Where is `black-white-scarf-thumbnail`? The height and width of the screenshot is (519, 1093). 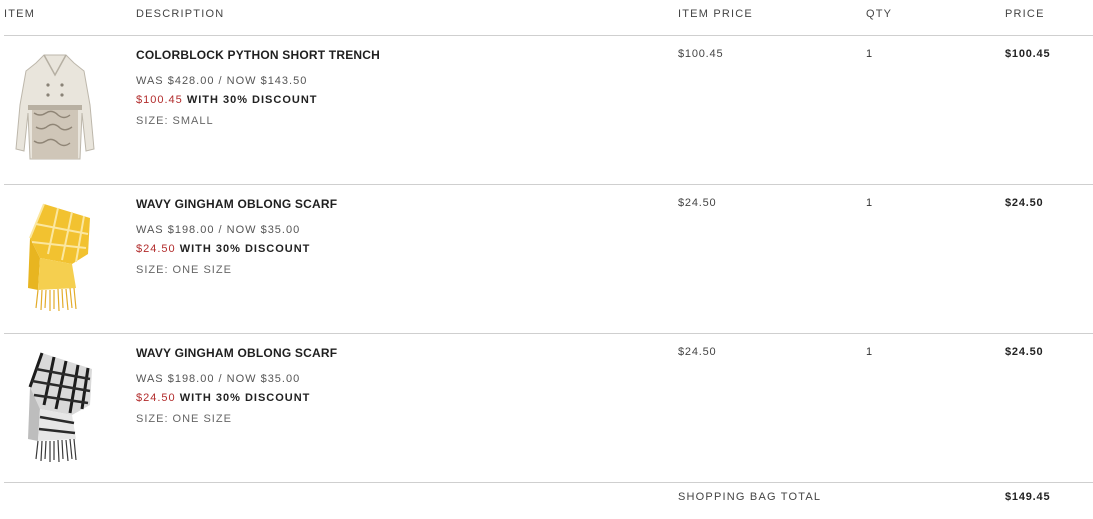 black-white-scarf-thumbnail is located at coordinates (55, 405).